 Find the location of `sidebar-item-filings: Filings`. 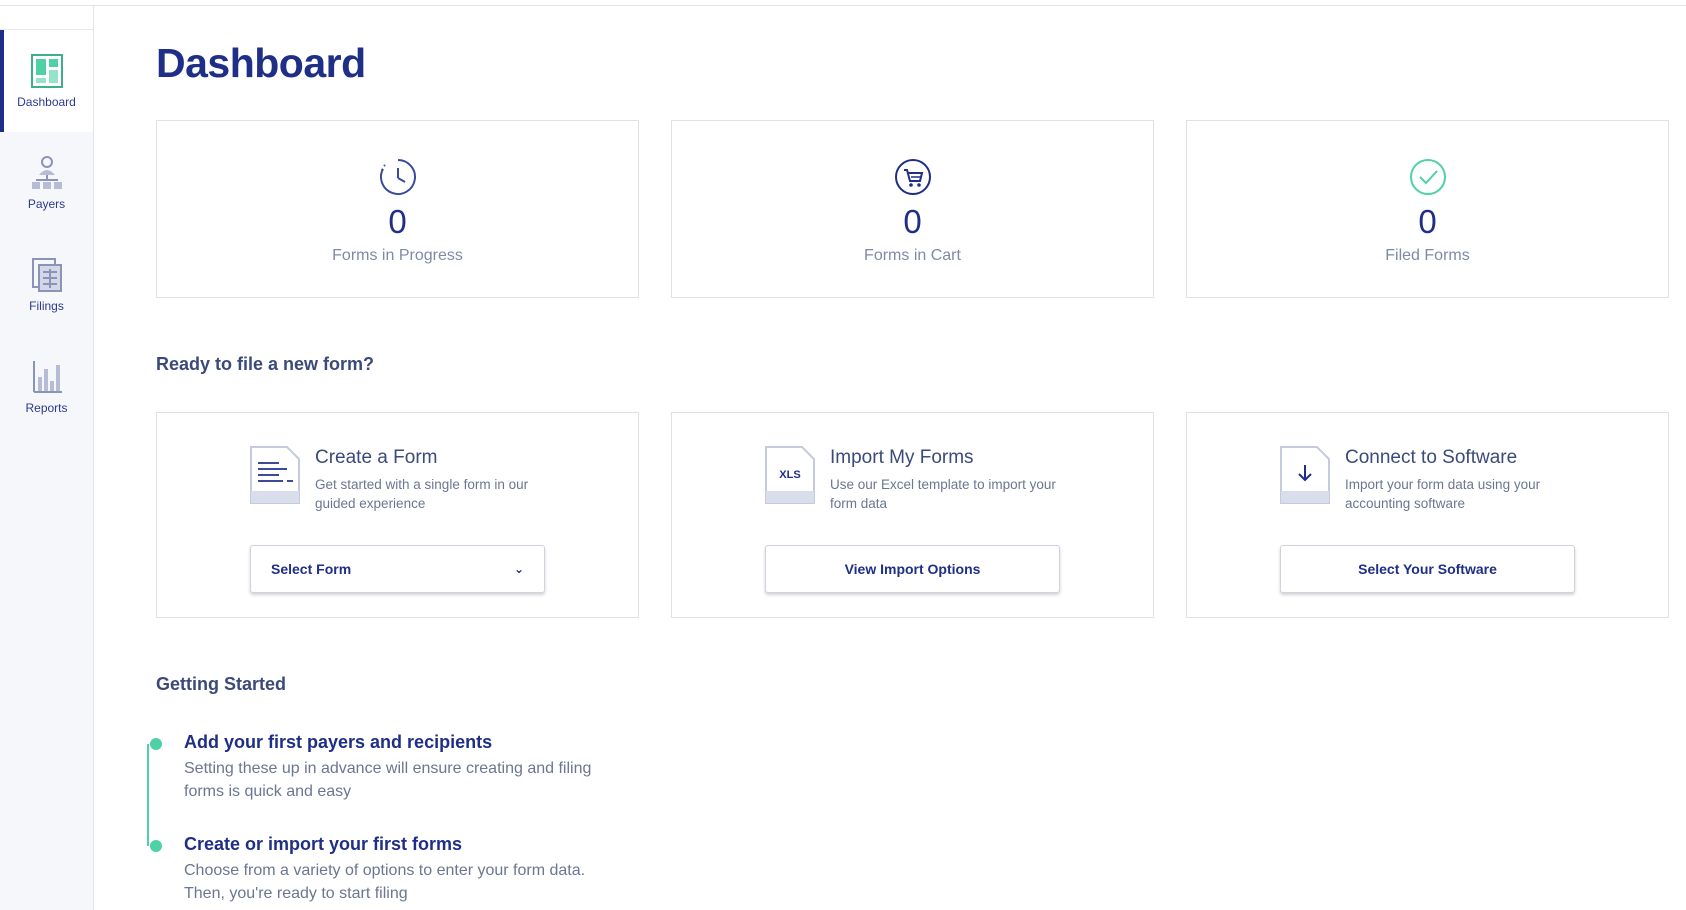

sidebar-item-filings: Filings is located at coordinates (46, 285).